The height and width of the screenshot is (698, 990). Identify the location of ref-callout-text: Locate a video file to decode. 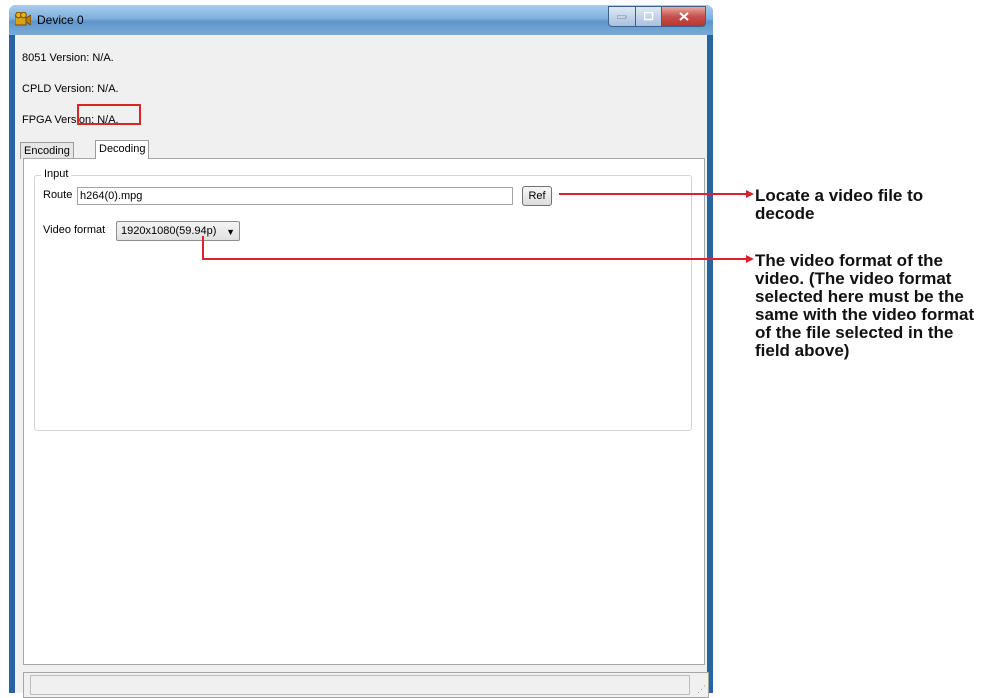
(839, 204).